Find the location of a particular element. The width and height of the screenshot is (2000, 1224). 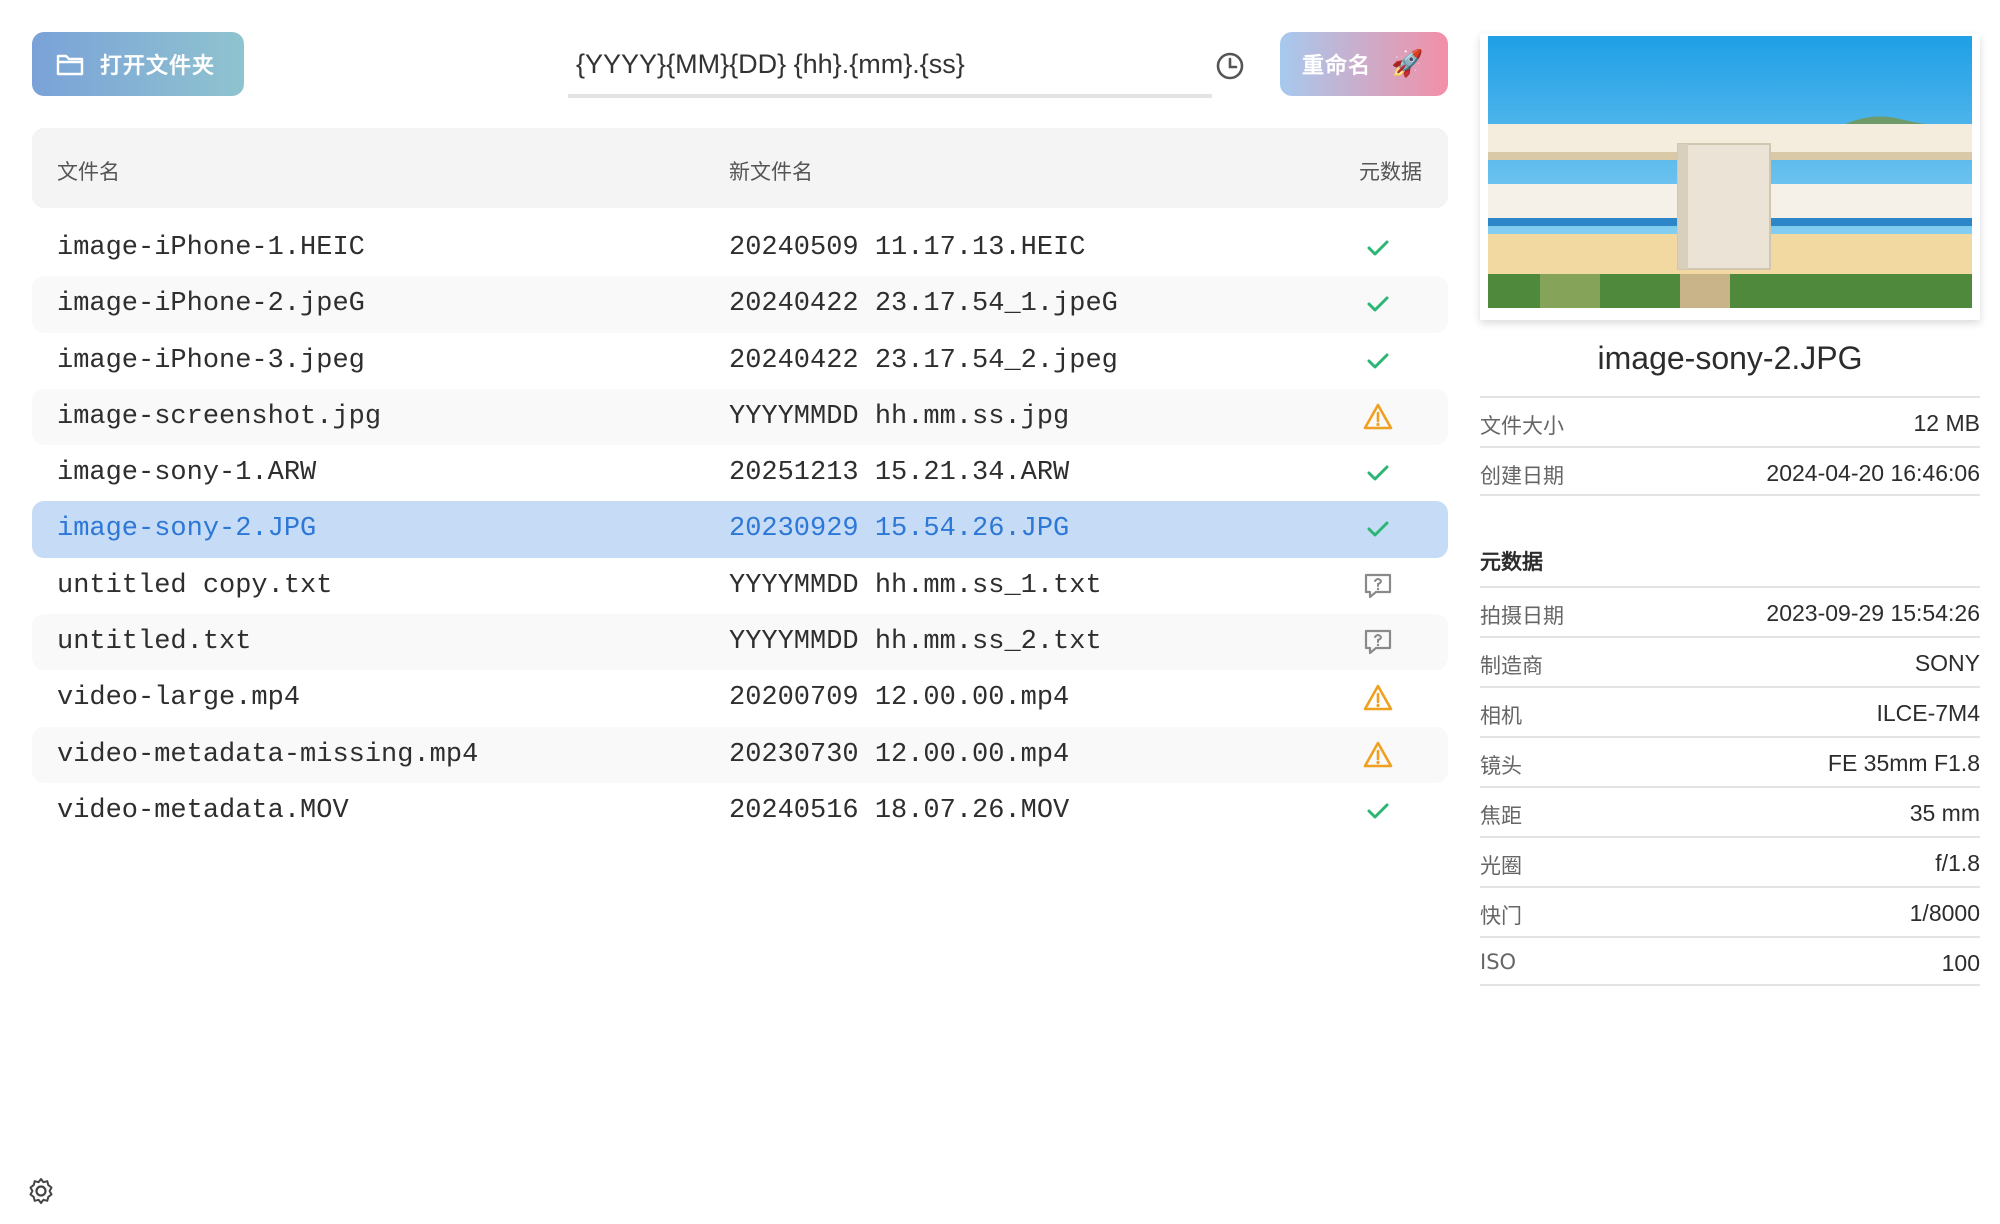

pattern-field is located at coordinates (890, 67).